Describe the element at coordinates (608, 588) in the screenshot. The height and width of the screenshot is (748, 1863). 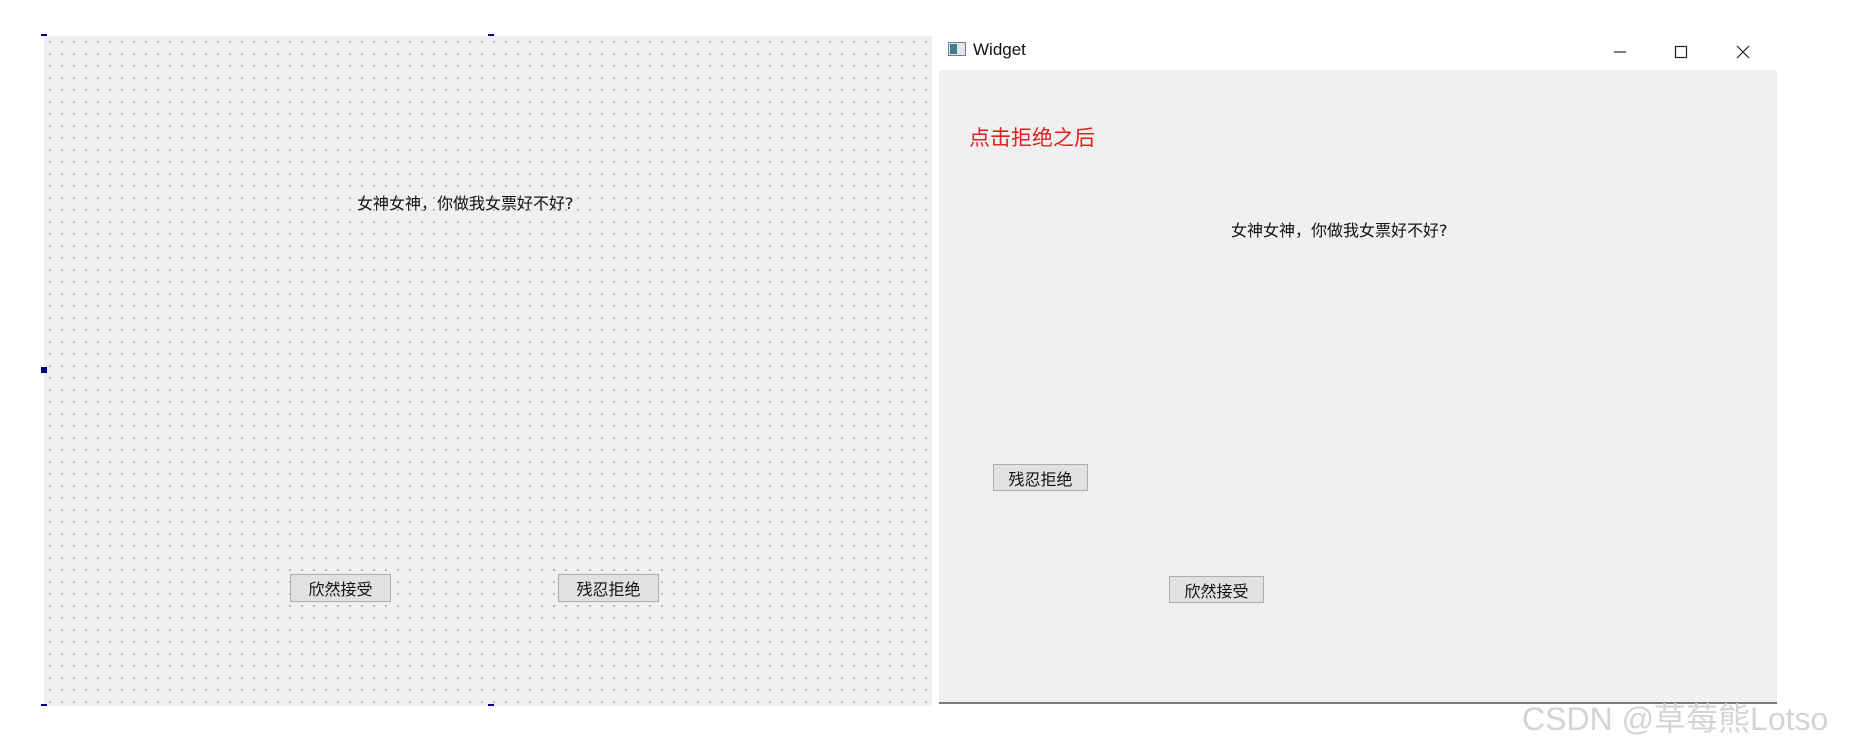
I see `designer-reject-button: 残忍拒绝` at that location.